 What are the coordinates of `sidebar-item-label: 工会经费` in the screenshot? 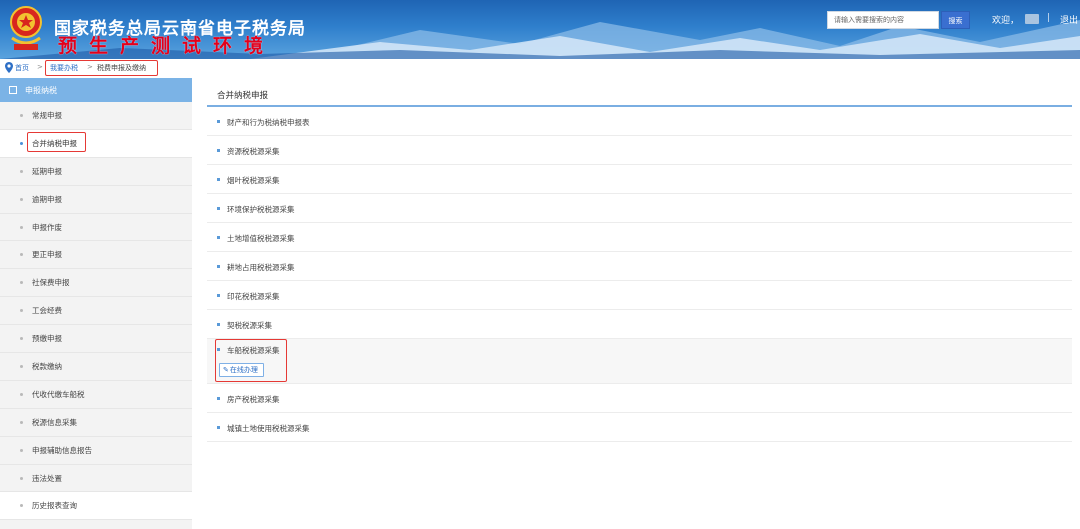 It's located at (47, 311).